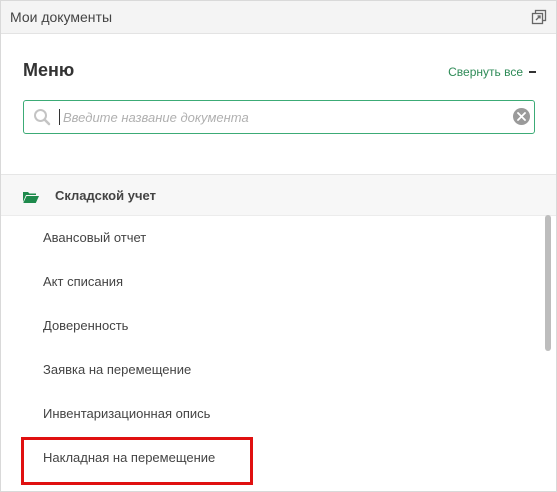 This screenshot has width=557, height=492. I want to click on folder-open-icon, so click(31, 199).